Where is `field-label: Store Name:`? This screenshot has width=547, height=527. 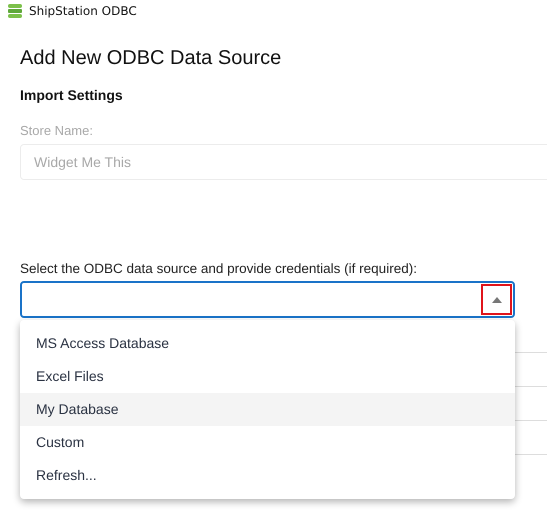
field-label: Store Name: is located at coordinates (57, 130).